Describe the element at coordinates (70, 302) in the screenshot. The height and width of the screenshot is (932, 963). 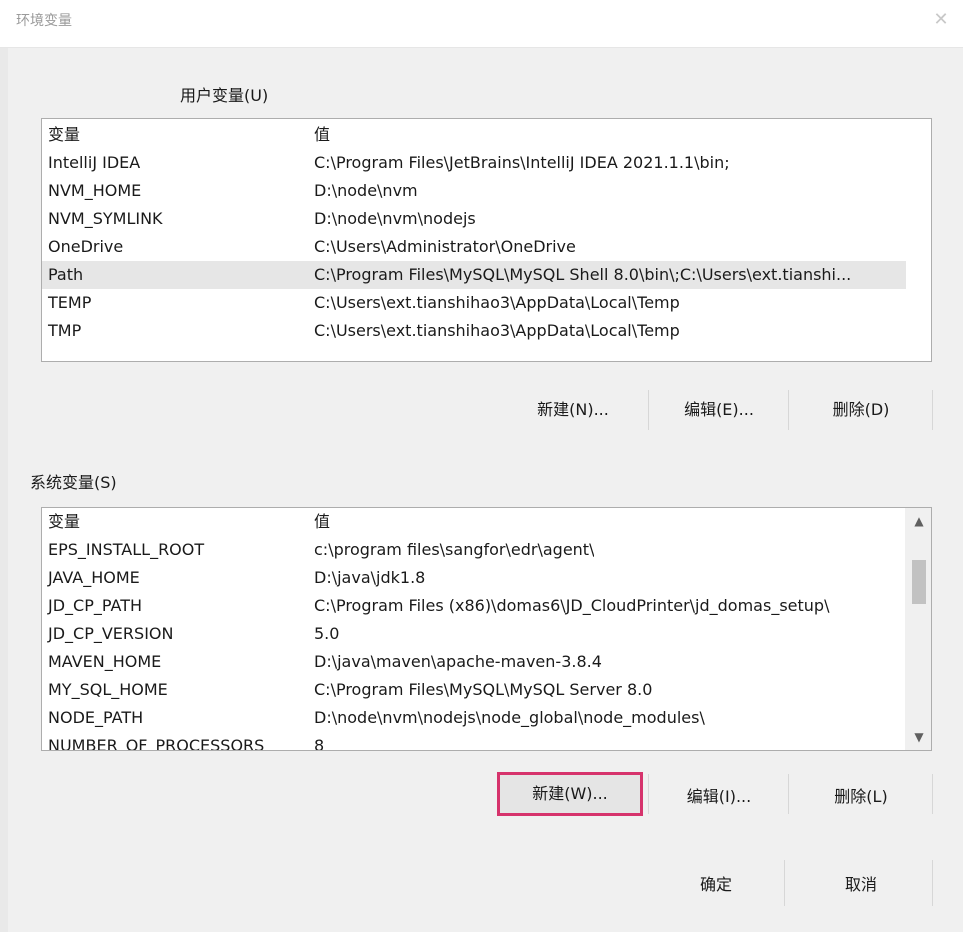
I see `variable-name: TEMP` at that location.